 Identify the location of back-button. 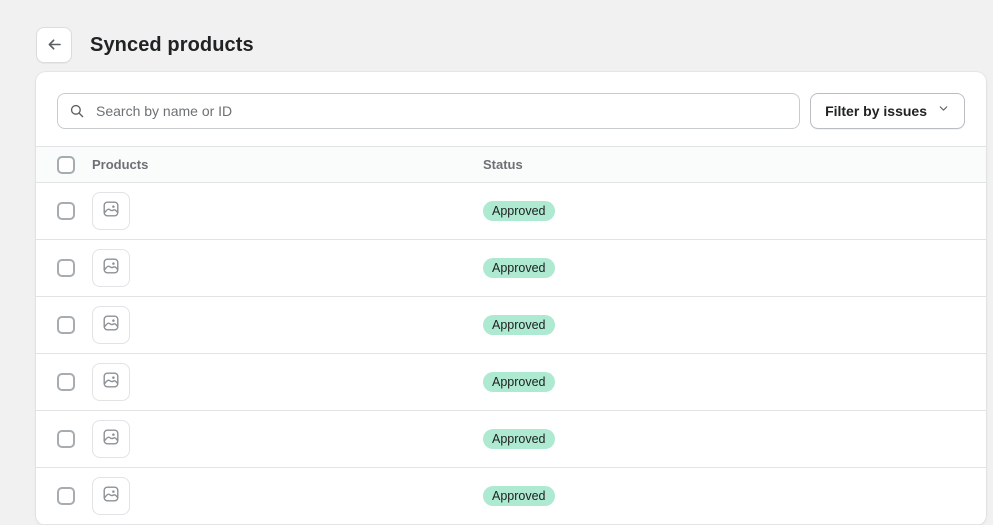
(54, 44).